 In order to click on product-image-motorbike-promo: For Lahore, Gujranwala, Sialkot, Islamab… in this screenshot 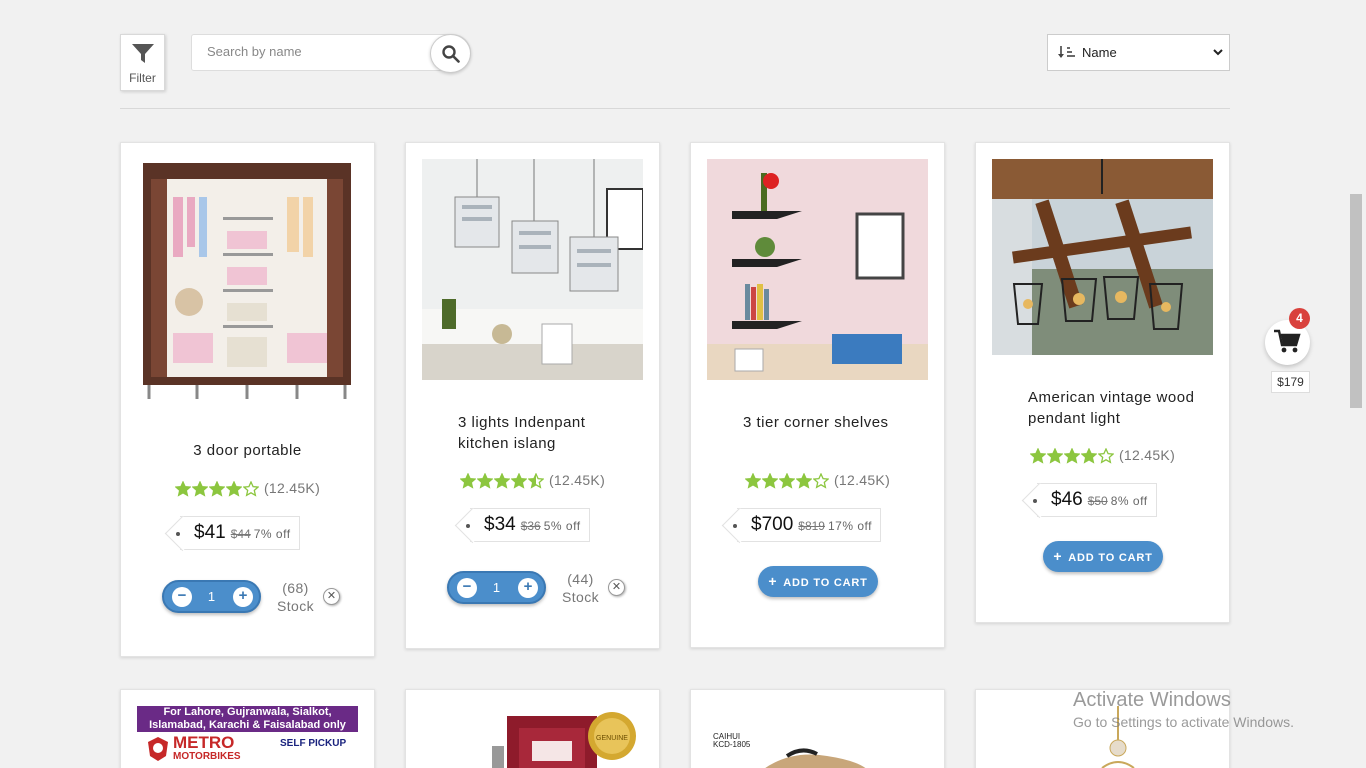, I will do `click(247, 737)`.